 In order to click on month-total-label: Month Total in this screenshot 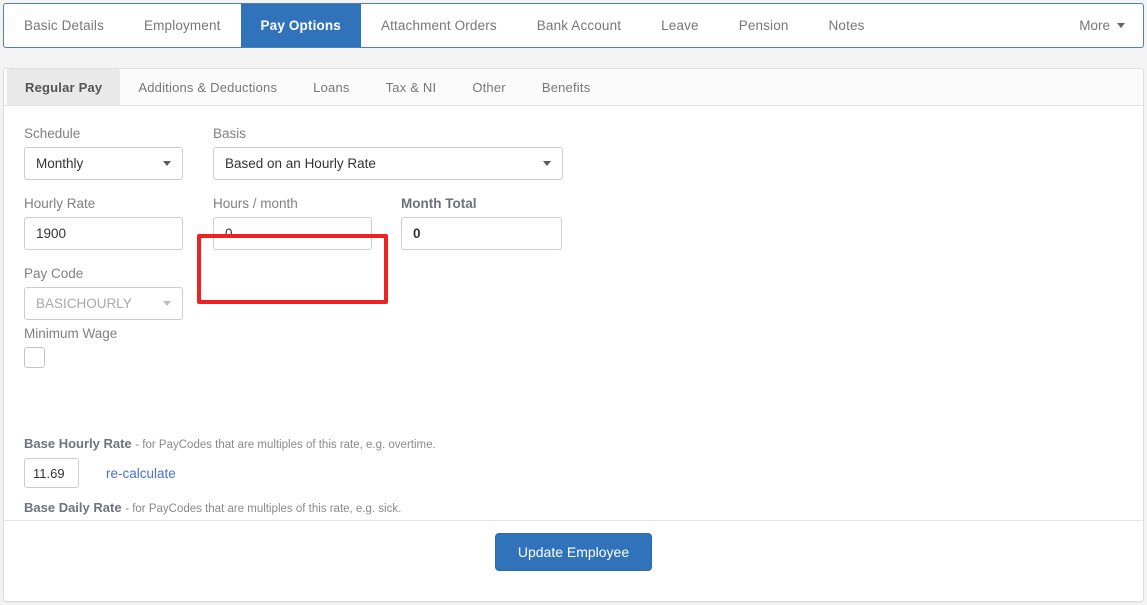, I will do `click(439, 203)`.